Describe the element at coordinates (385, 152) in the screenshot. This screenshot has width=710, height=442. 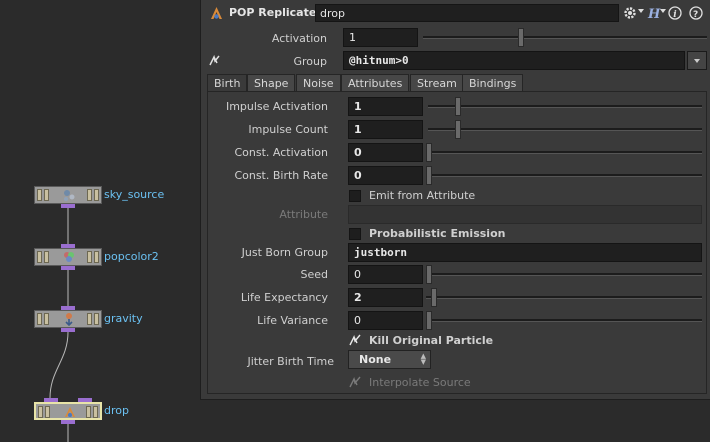
I see `const-activation-field: 0` at that location.